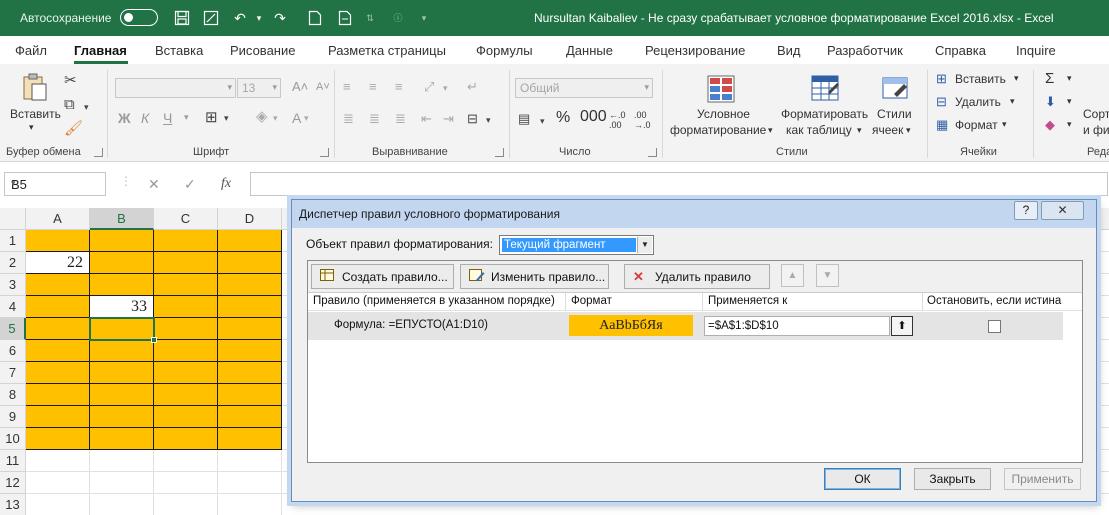 The height and width of the screenshot is (515, 1109). What do you see at coordinates (250, 417) in the screenshot?
I see `cell-d9` at bounding box center [250, 417].